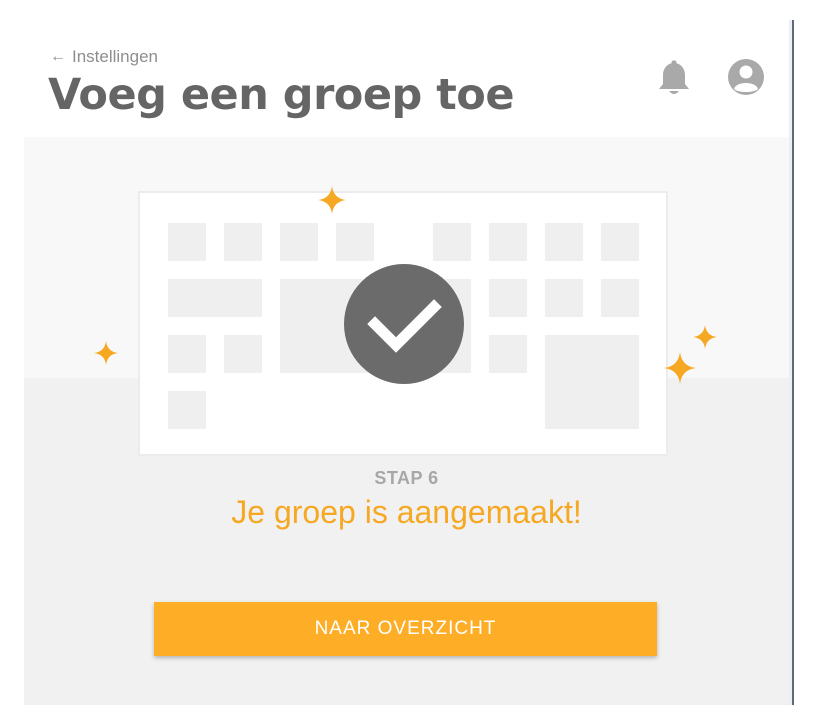  What do you see at coordinates (58, 56) in the screenshot?
I see `back-arrow-icon: ←` at bounding box center [58, 56].